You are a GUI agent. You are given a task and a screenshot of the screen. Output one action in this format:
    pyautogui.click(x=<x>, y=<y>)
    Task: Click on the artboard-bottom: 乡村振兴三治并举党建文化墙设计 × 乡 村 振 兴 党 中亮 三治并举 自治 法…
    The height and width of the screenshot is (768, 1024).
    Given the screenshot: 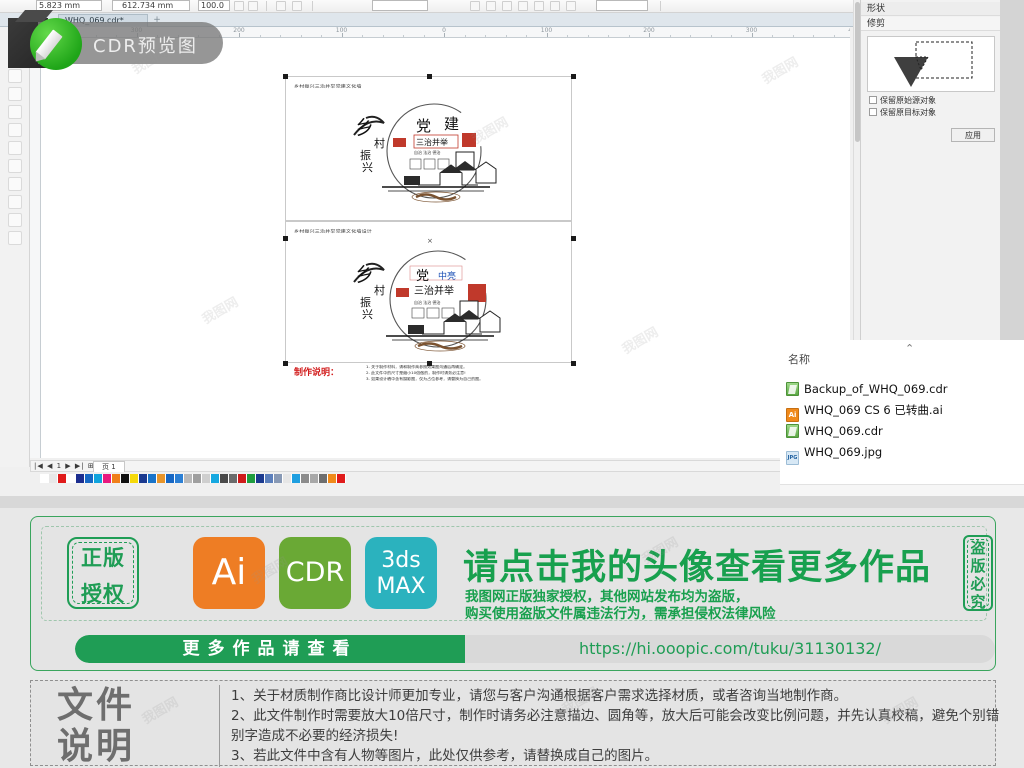 What is the action you would take?
    pyautogui.click(x=429, y=293)
    